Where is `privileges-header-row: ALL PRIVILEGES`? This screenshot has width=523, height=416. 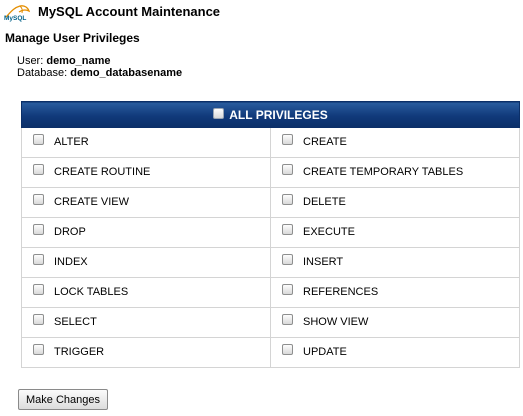 privileges-header-row: ALL PRIVILEGES is located at coordinates (270, 114).